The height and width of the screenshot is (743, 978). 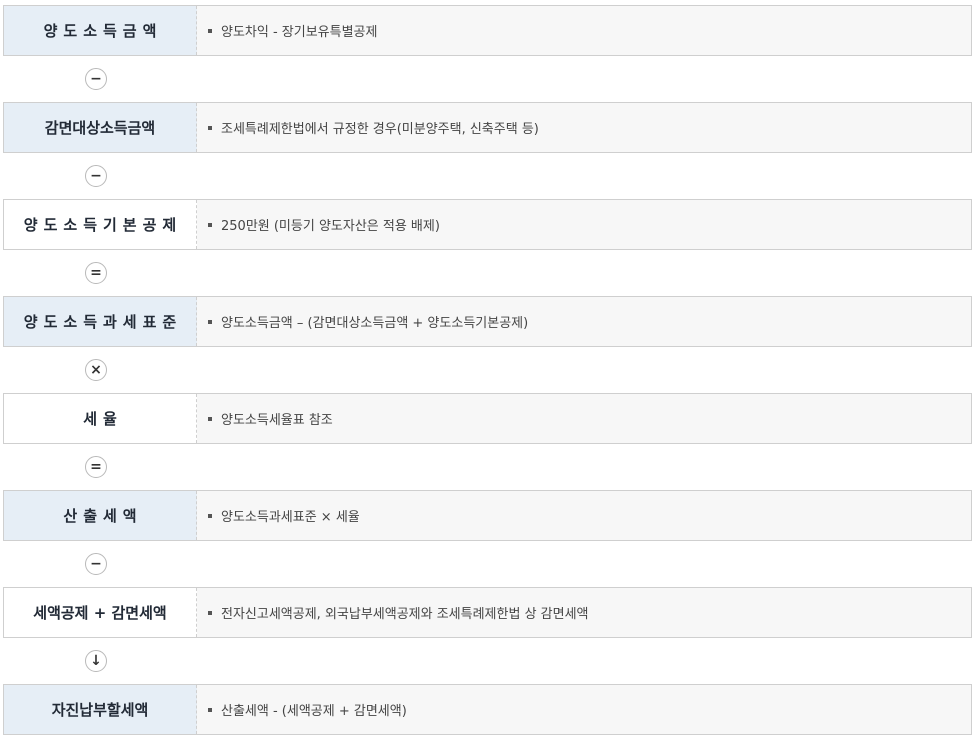 What do you see at coordinates (290, 517) in the screenshot?
I see `row-description-text: 양도소득과세표준 × 세율` at bounding box center [290, 517].